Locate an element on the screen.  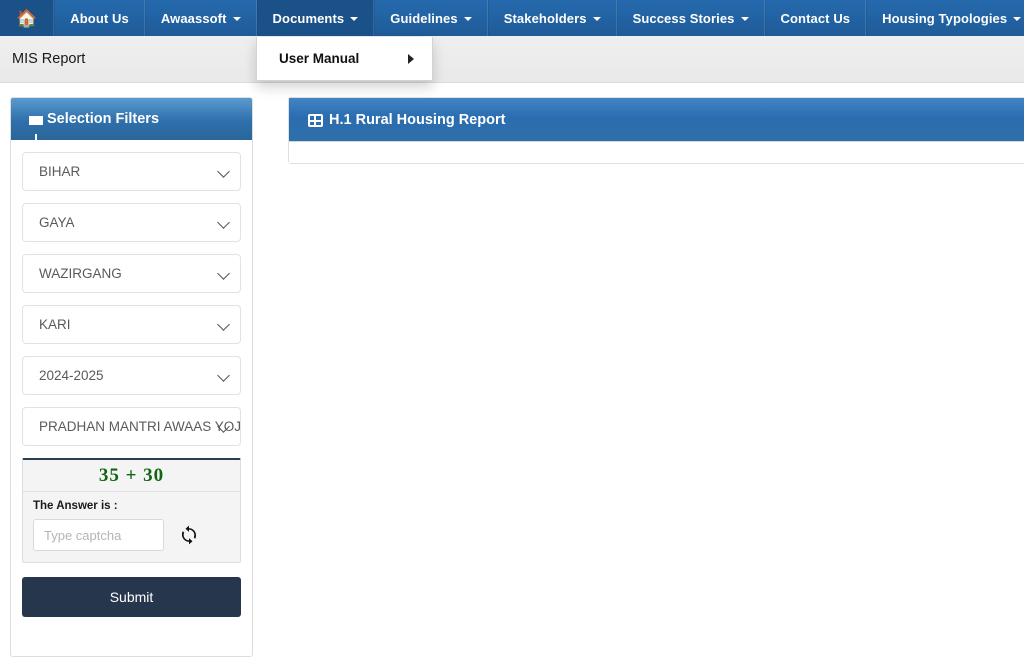
nav-item-contact-us: Contact Us is located at coordinates (815, 18).